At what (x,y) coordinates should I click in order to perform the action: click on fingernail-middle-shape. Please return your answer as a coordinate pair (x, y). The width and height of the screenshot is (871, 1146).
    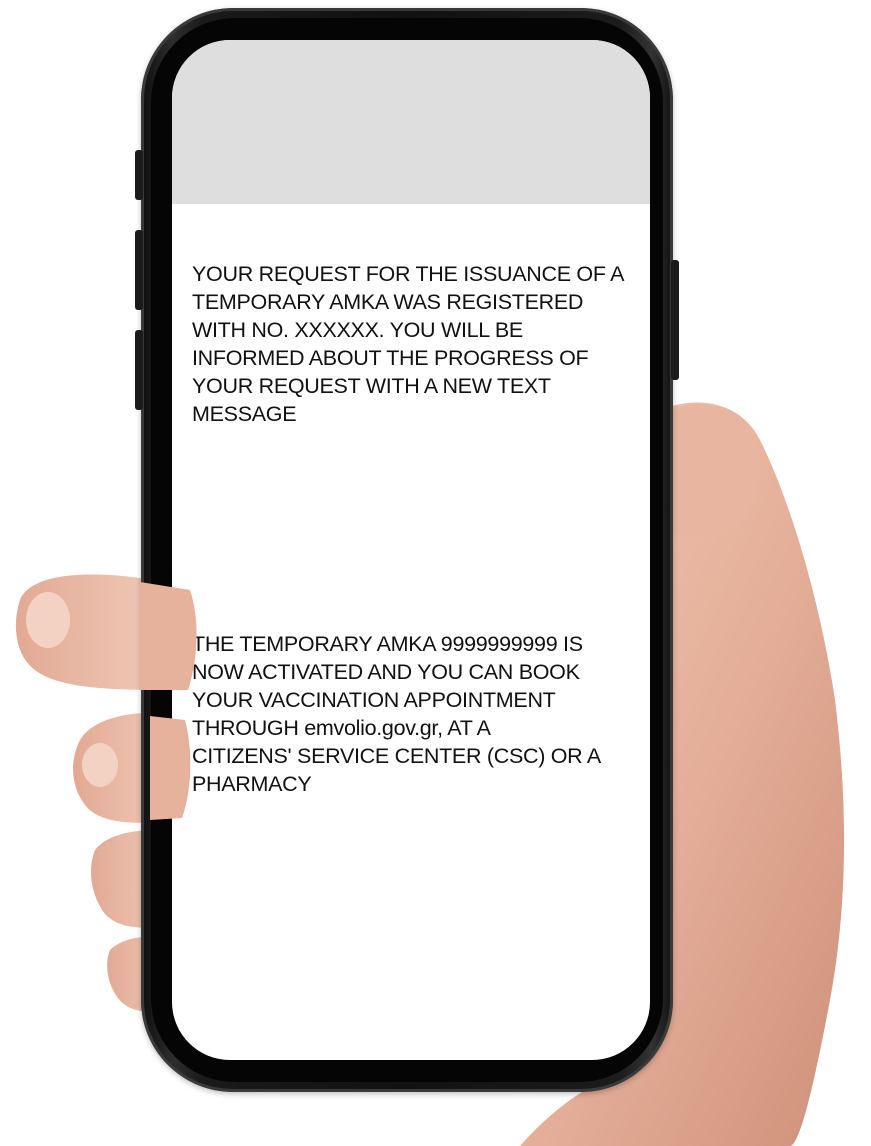
    Looking at the image, I should click on (100, 765).